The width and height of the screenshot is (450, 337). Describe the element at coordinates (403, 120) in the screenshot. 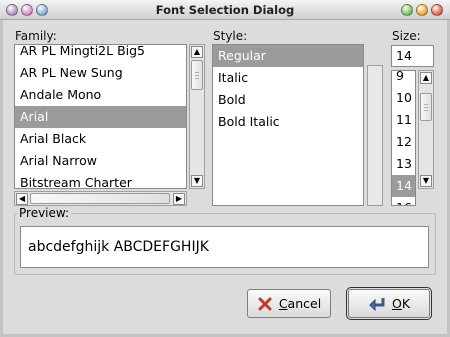

I see `size-item: 11` at that location.